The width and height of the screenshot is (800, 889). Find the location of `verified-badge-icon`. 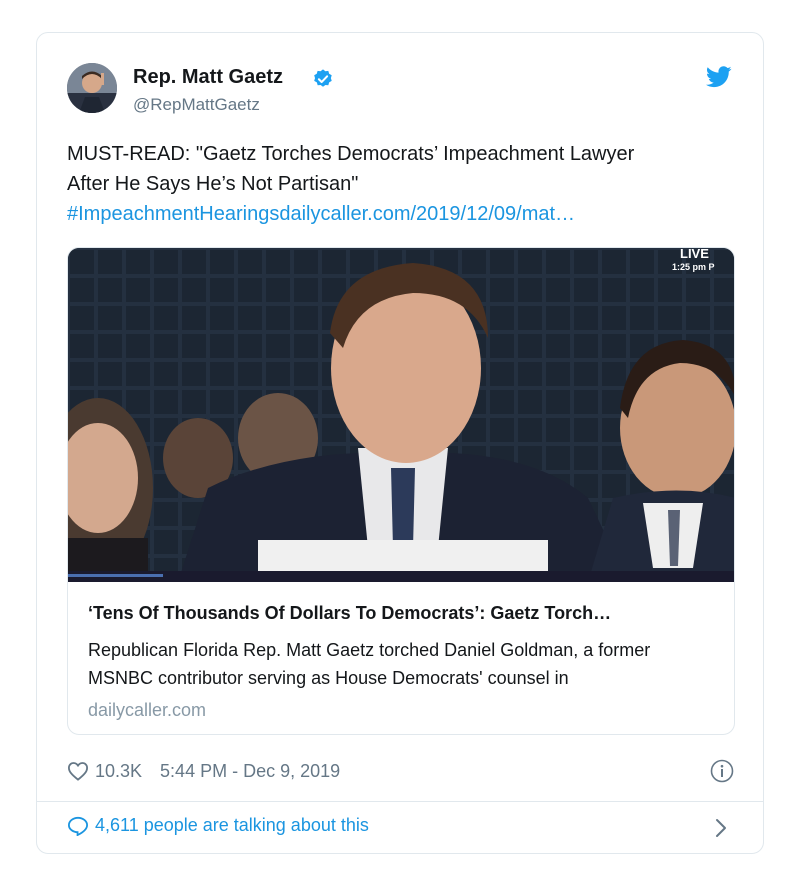

verified-badge-icon is located at coordinates (323, 78).